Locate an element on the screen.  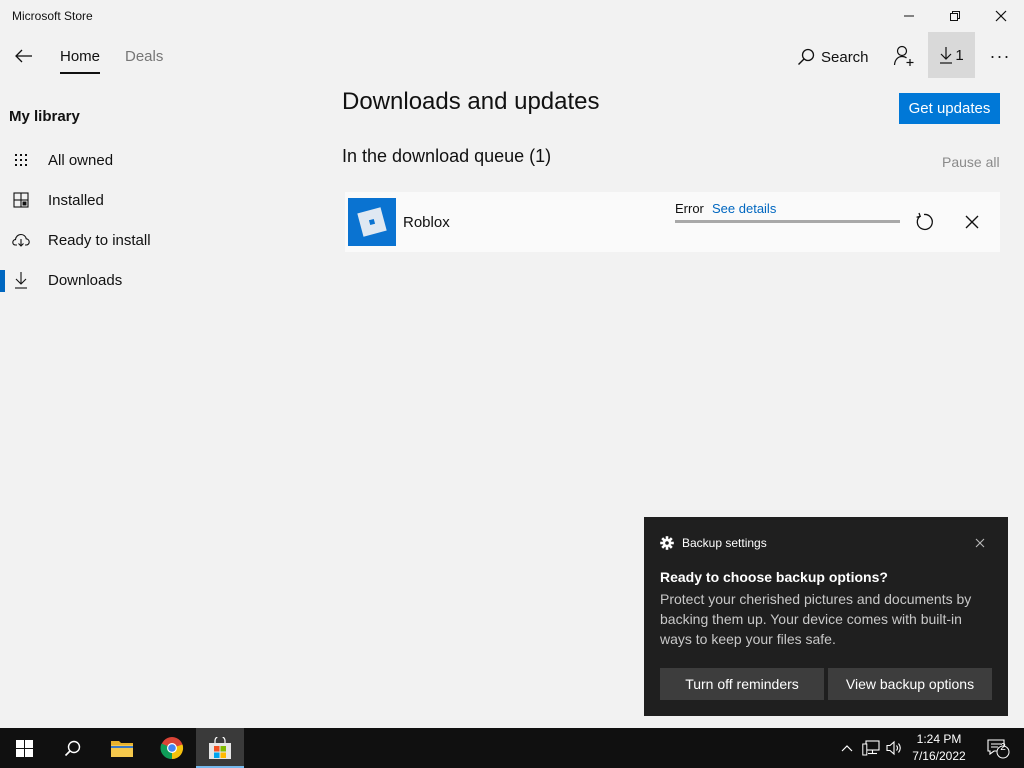
roblox-app-icon is located at coordinates (372, 222).